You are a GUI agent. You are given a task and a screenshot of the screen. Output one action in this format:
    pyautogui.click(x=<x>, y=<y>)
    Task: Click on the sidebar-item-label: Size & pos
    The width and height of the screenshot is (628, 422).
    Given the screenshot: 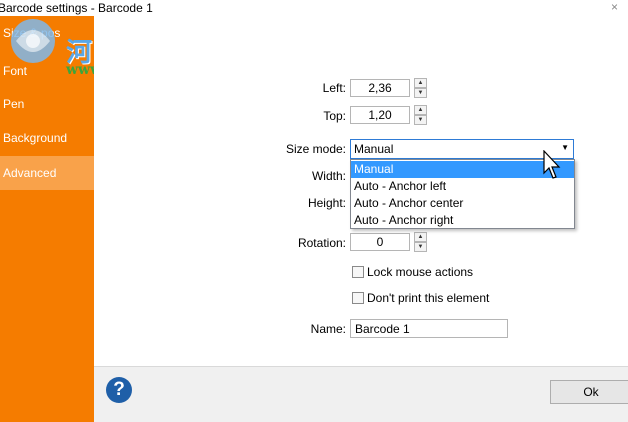 What is the action you would take?
    pyautogui.click(x=32, y=33)
    